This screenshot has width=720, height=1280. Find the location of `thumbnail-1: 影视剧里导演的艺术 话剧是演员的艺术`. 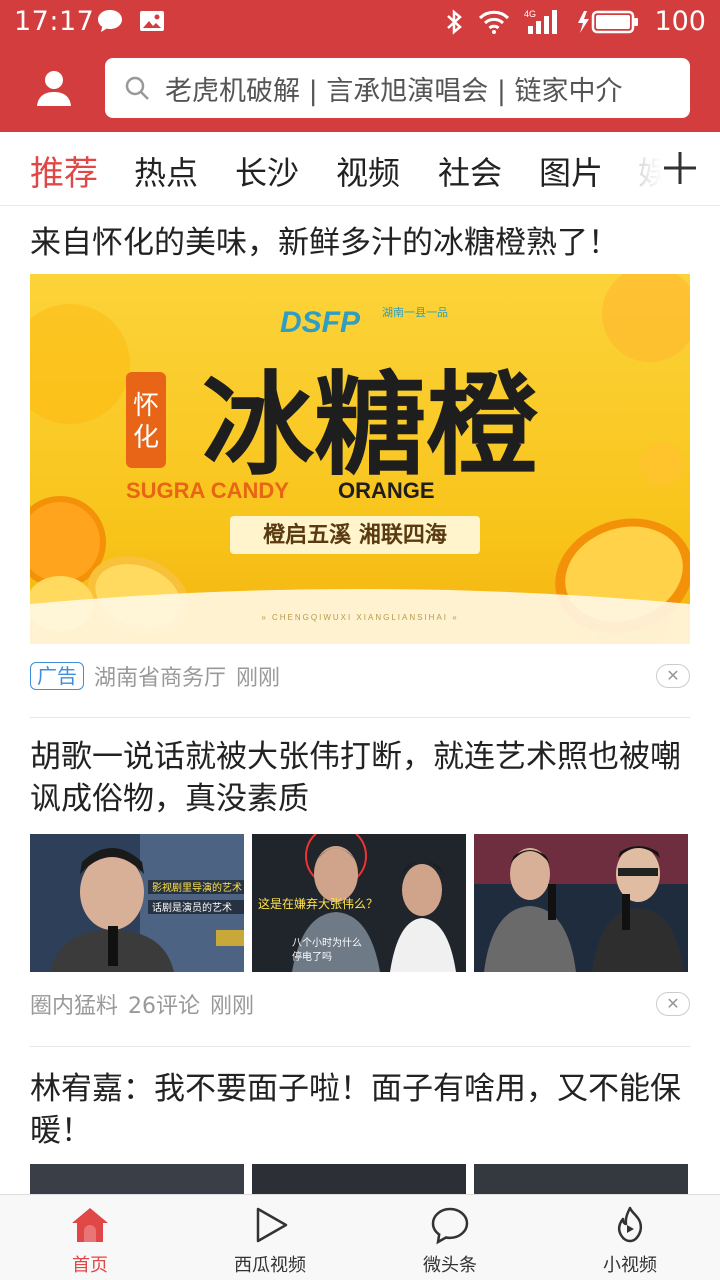

thumbnail-1: 影视剧里导演的艺术 话剧是演员的艺术 is located at coordinates (137, 903).